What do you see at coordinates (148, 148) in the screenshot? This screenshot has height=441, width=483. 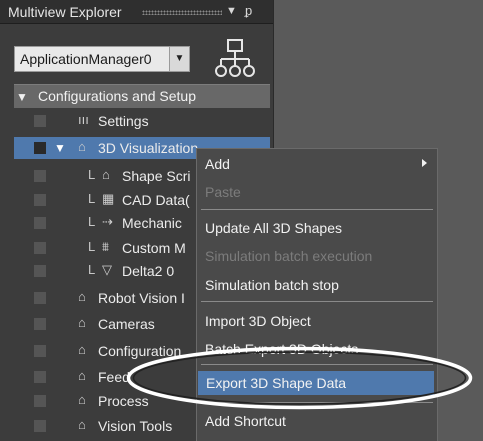 I see `tree-item-label: 3D Visualization` at bounding box center [148, 148].